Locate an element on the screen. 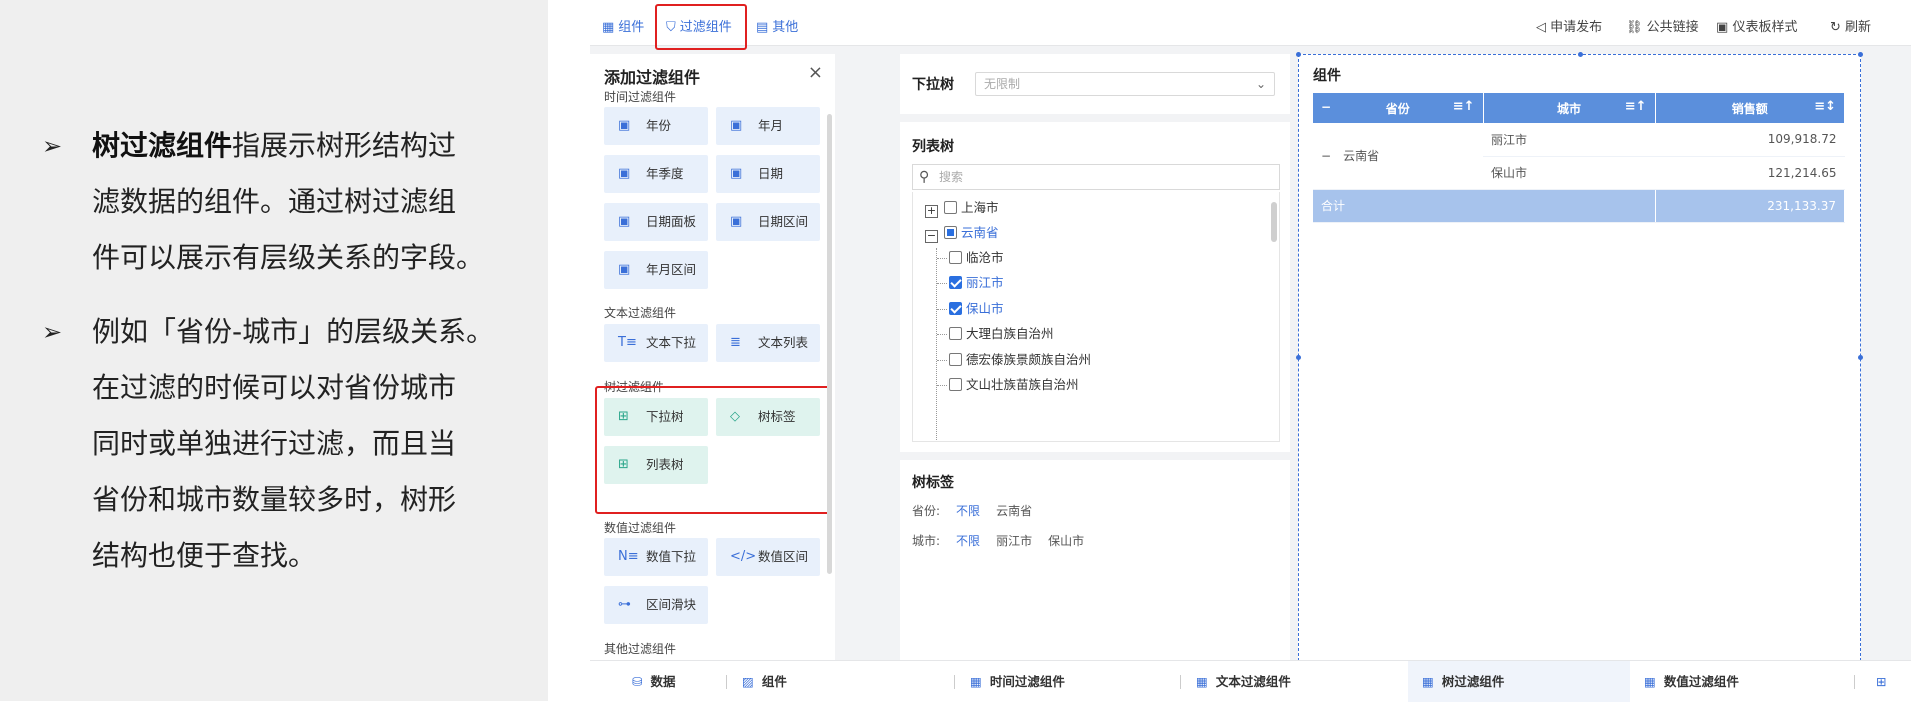 The image size is (1911, 702). city-cell: 保山市 is located at coordinates (1569, 173).